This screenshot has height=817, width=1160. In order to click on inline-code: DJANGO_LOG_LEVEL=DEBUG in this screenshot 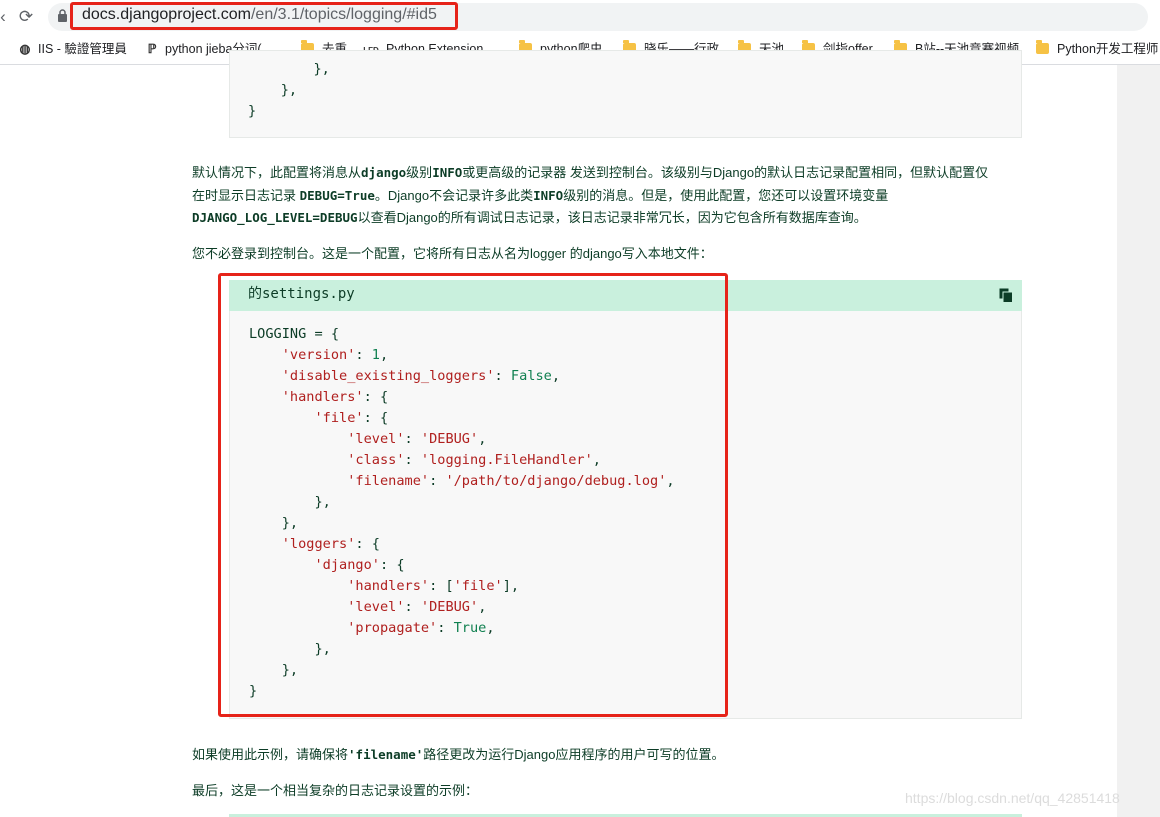, I will do `click(275, 217)`.